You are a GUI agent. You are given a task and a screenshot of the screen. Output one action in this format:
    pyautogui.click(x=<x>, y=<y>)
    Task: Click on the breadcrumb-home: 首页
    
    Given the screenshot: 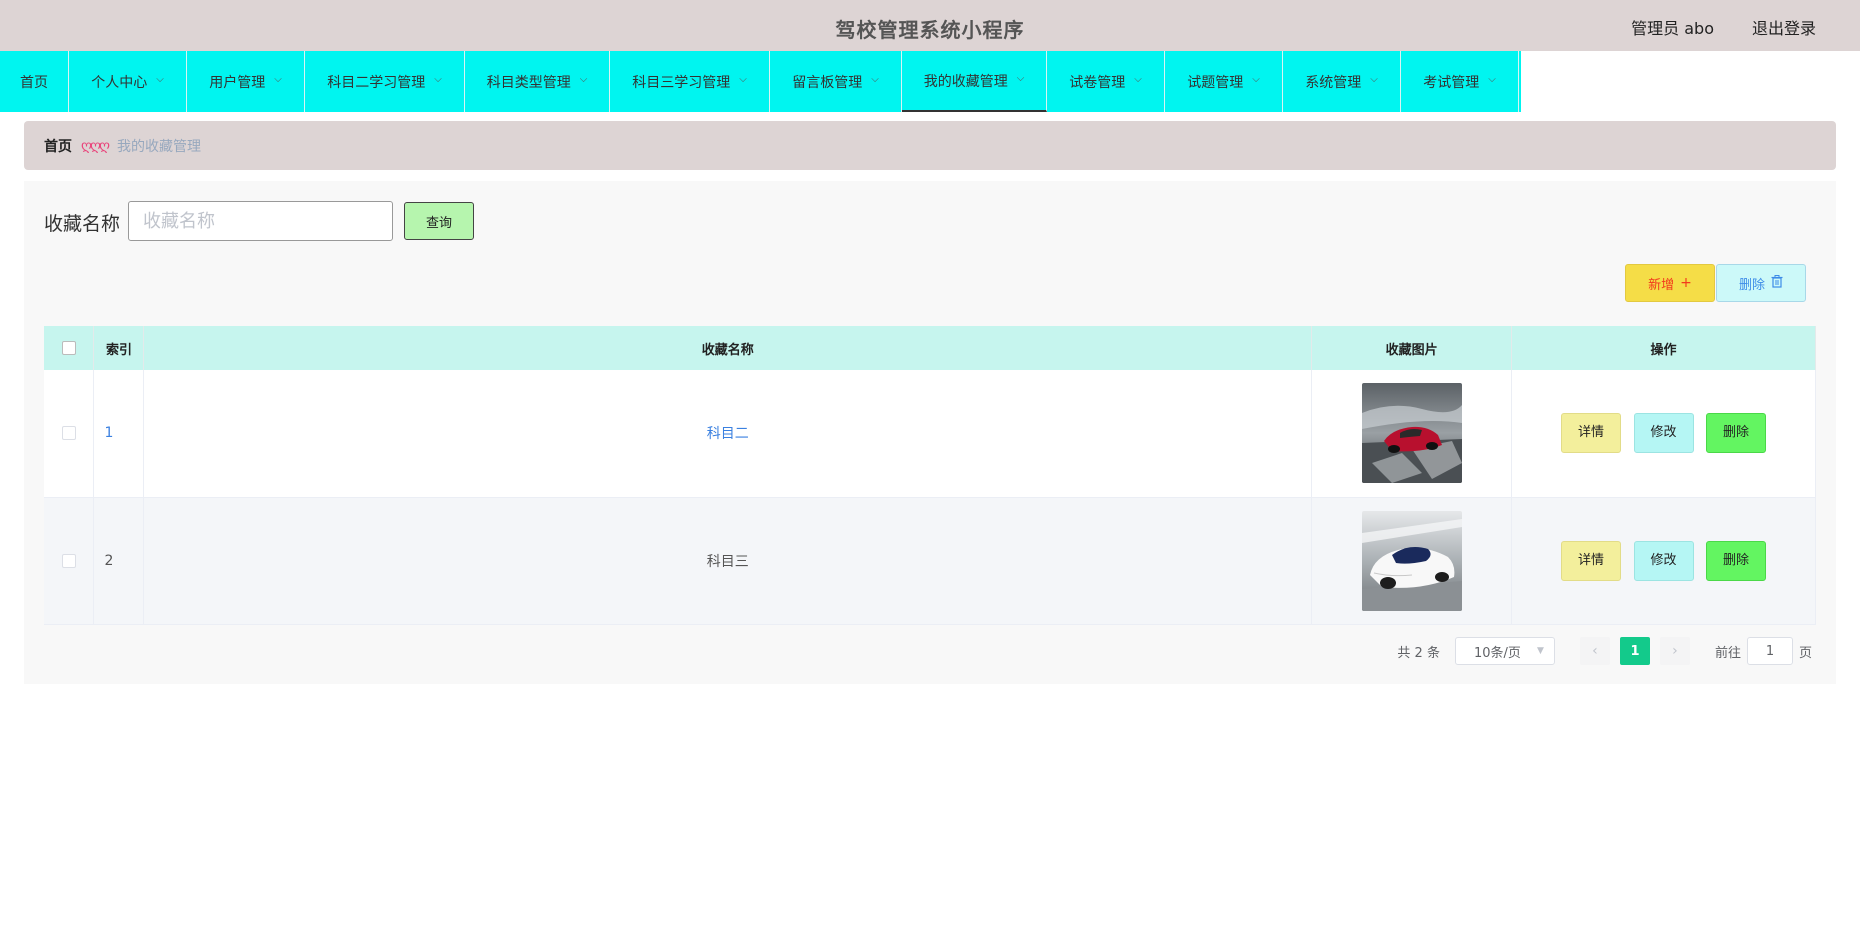 What is the action you would take?
    pyautogui.click(x=58, y=146)
    